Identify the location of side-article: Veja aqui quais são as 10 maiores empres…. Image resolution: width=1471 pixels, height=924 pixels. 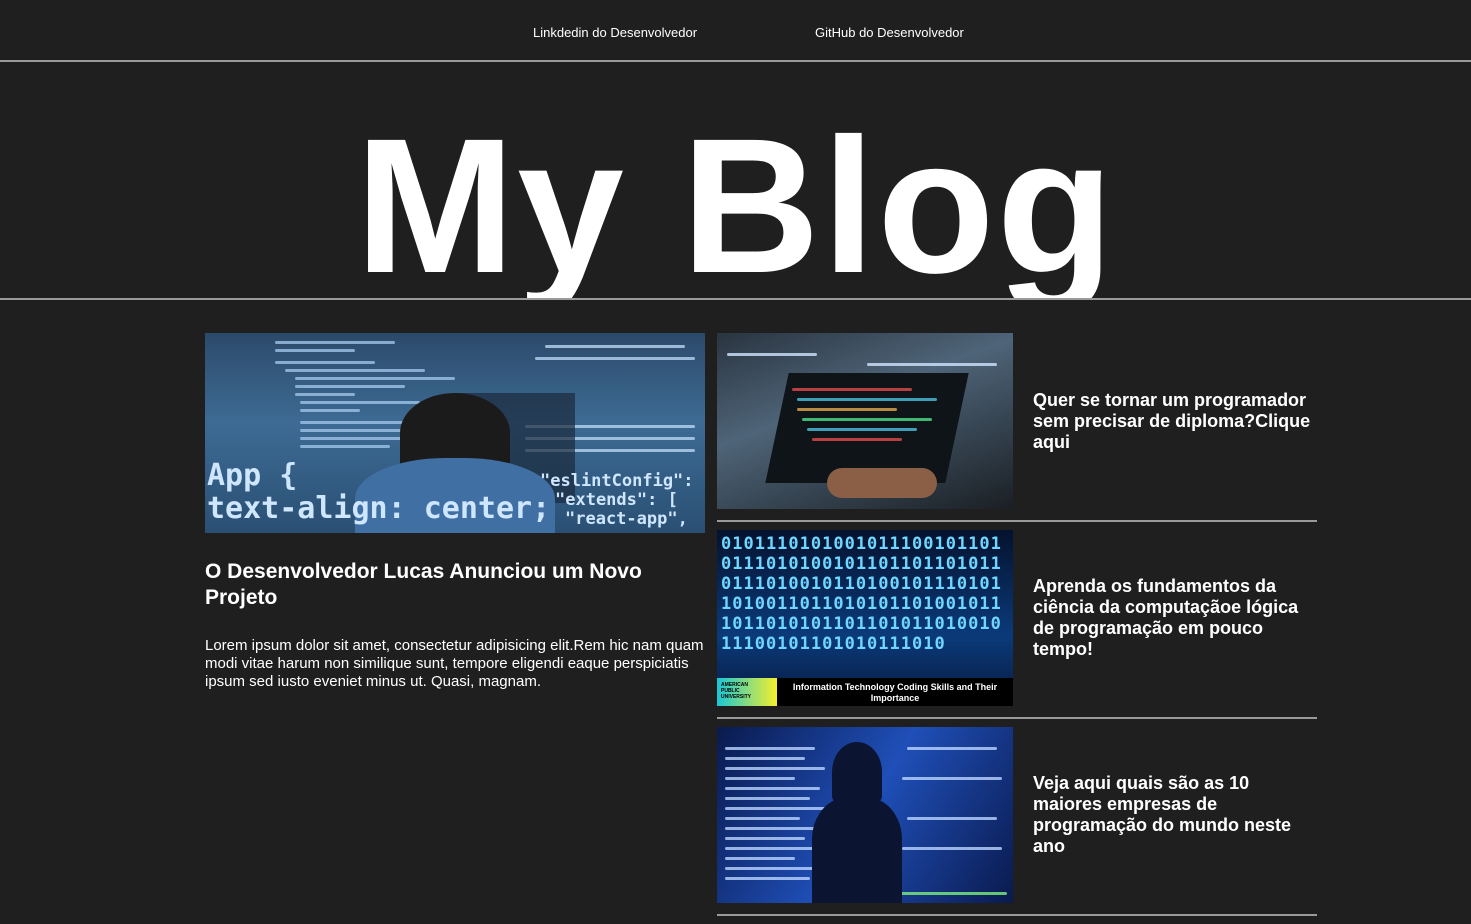
(1017, 821).